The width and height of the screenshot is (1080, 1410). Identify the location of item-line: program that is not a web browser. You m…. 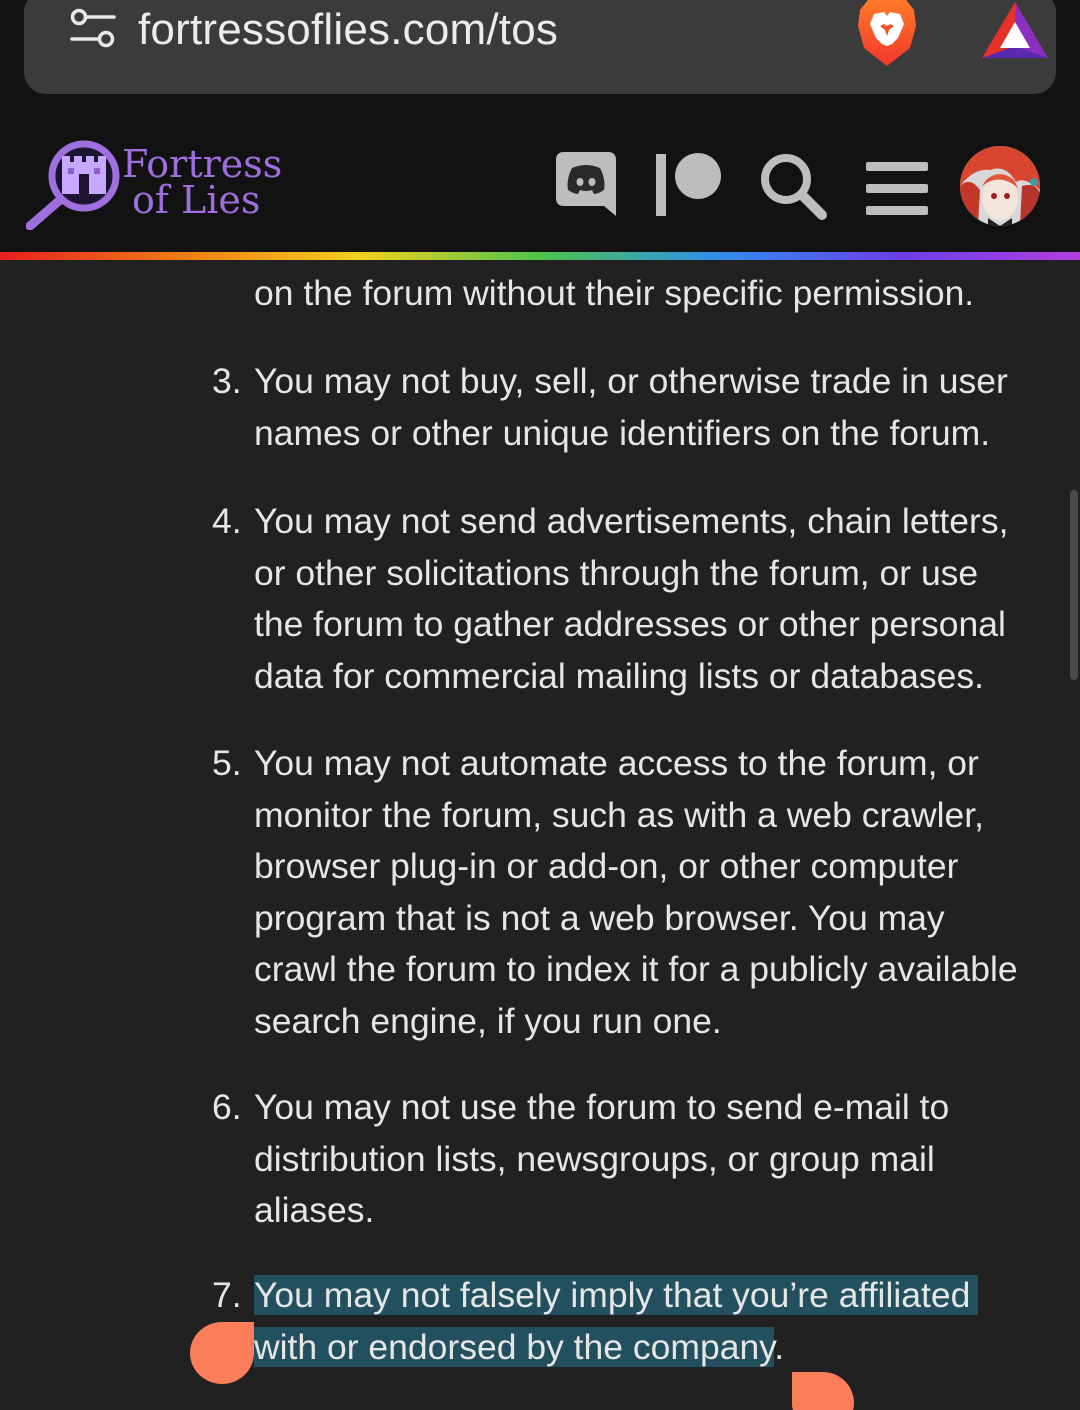
(599, 917).